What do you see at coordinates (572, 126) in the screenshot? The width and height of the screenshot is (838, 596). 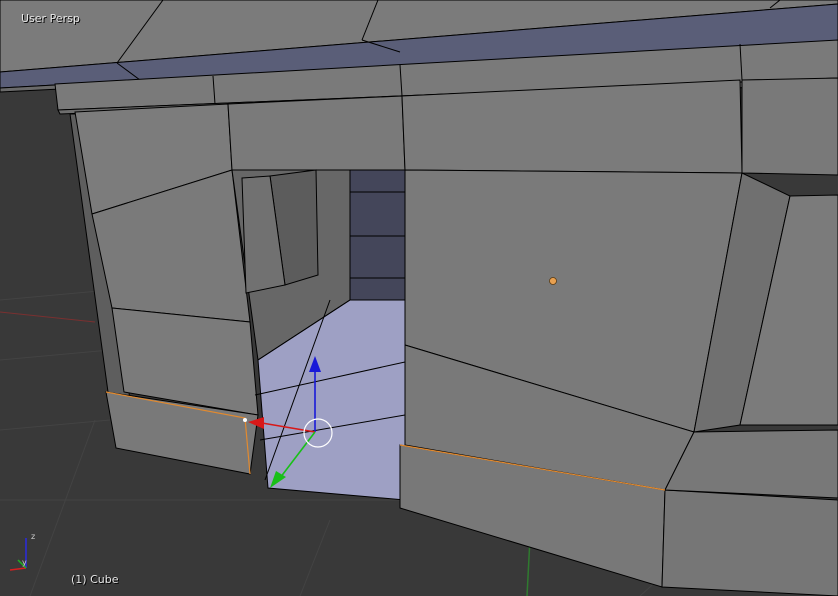 I see `right-wall-upper` at bounding box center [572, 126].